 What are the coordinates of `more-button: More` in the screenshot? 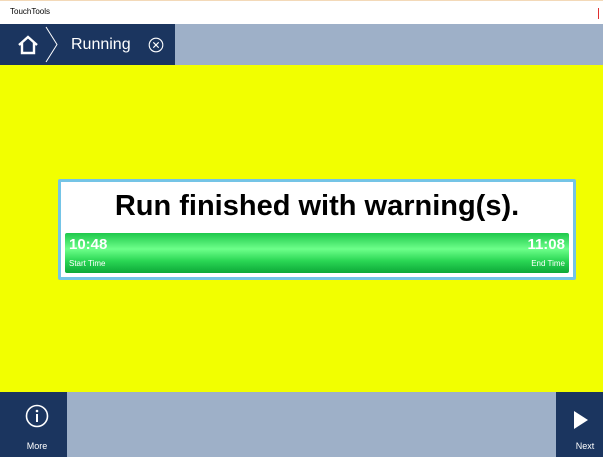 It's located at (33, 424).